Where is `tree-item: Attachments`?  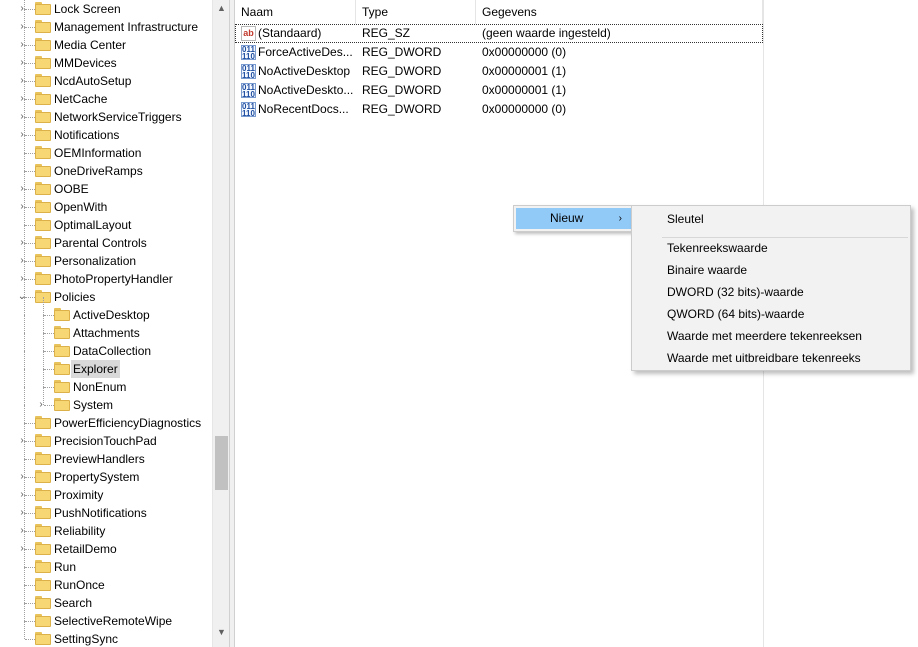 tree-item: Attachments is located at coordinates (106, 328).